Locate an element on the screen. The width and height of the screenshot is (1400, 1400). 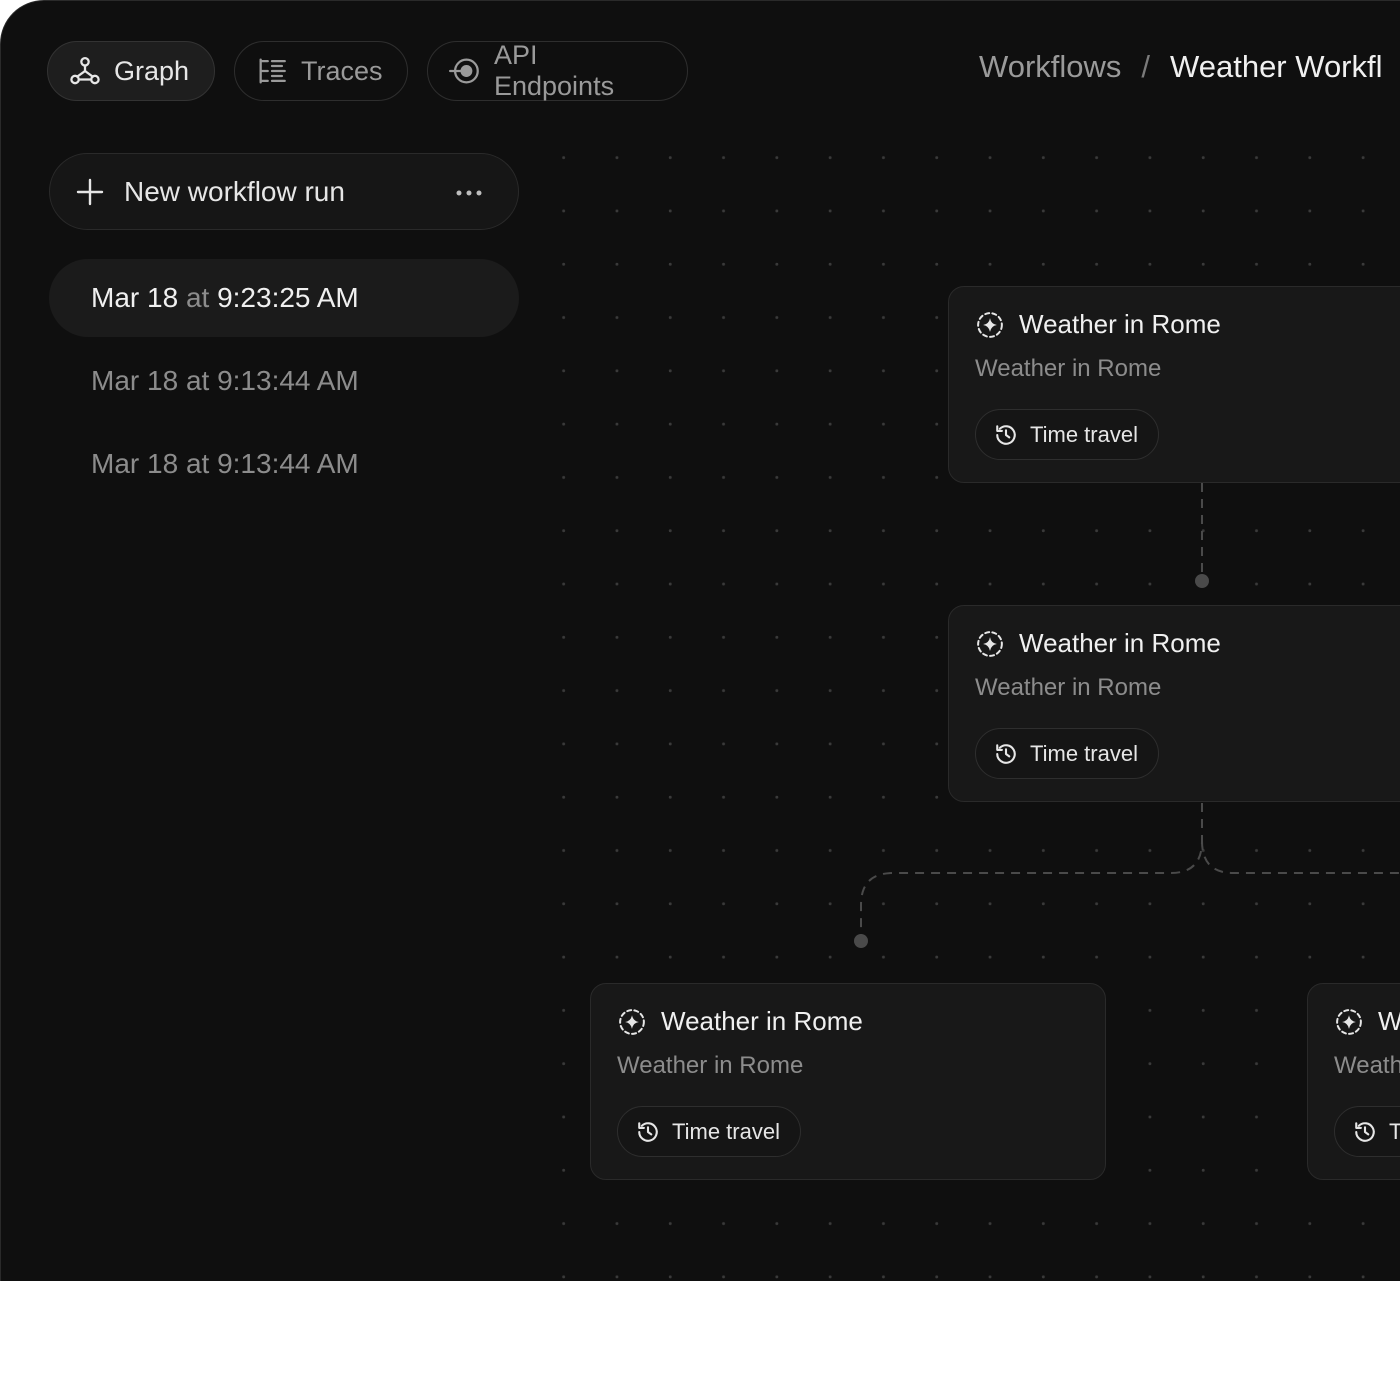
tab-traces-label: Traces is located at coordinates (342, 70).